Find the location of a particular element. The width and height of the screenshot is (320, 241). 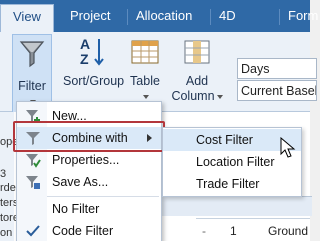

ribbon-tab-bar: View Project Allocation 4D Form is located at coordinates (159, 16).